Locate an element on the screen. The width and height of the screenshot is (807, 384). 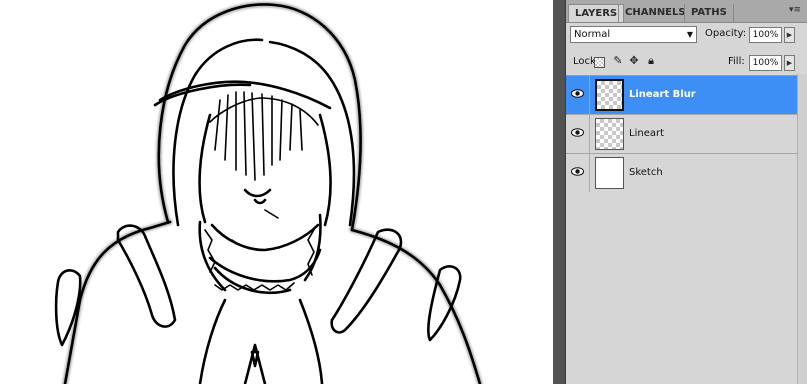
panel-tab-bar: LAYERS CHANNELS PATHS ▾≡ is located at coordinates (686, 11).